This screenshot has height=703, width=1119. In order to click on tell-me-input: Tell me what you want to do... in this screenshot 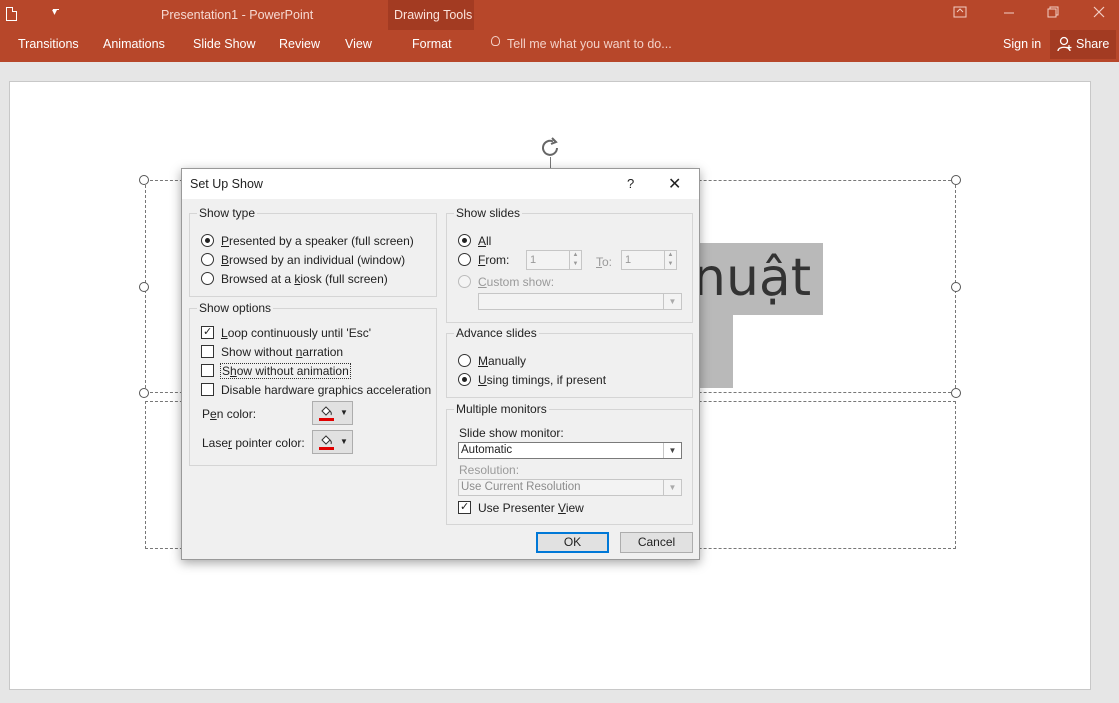, I will do `click(589, 44)`.